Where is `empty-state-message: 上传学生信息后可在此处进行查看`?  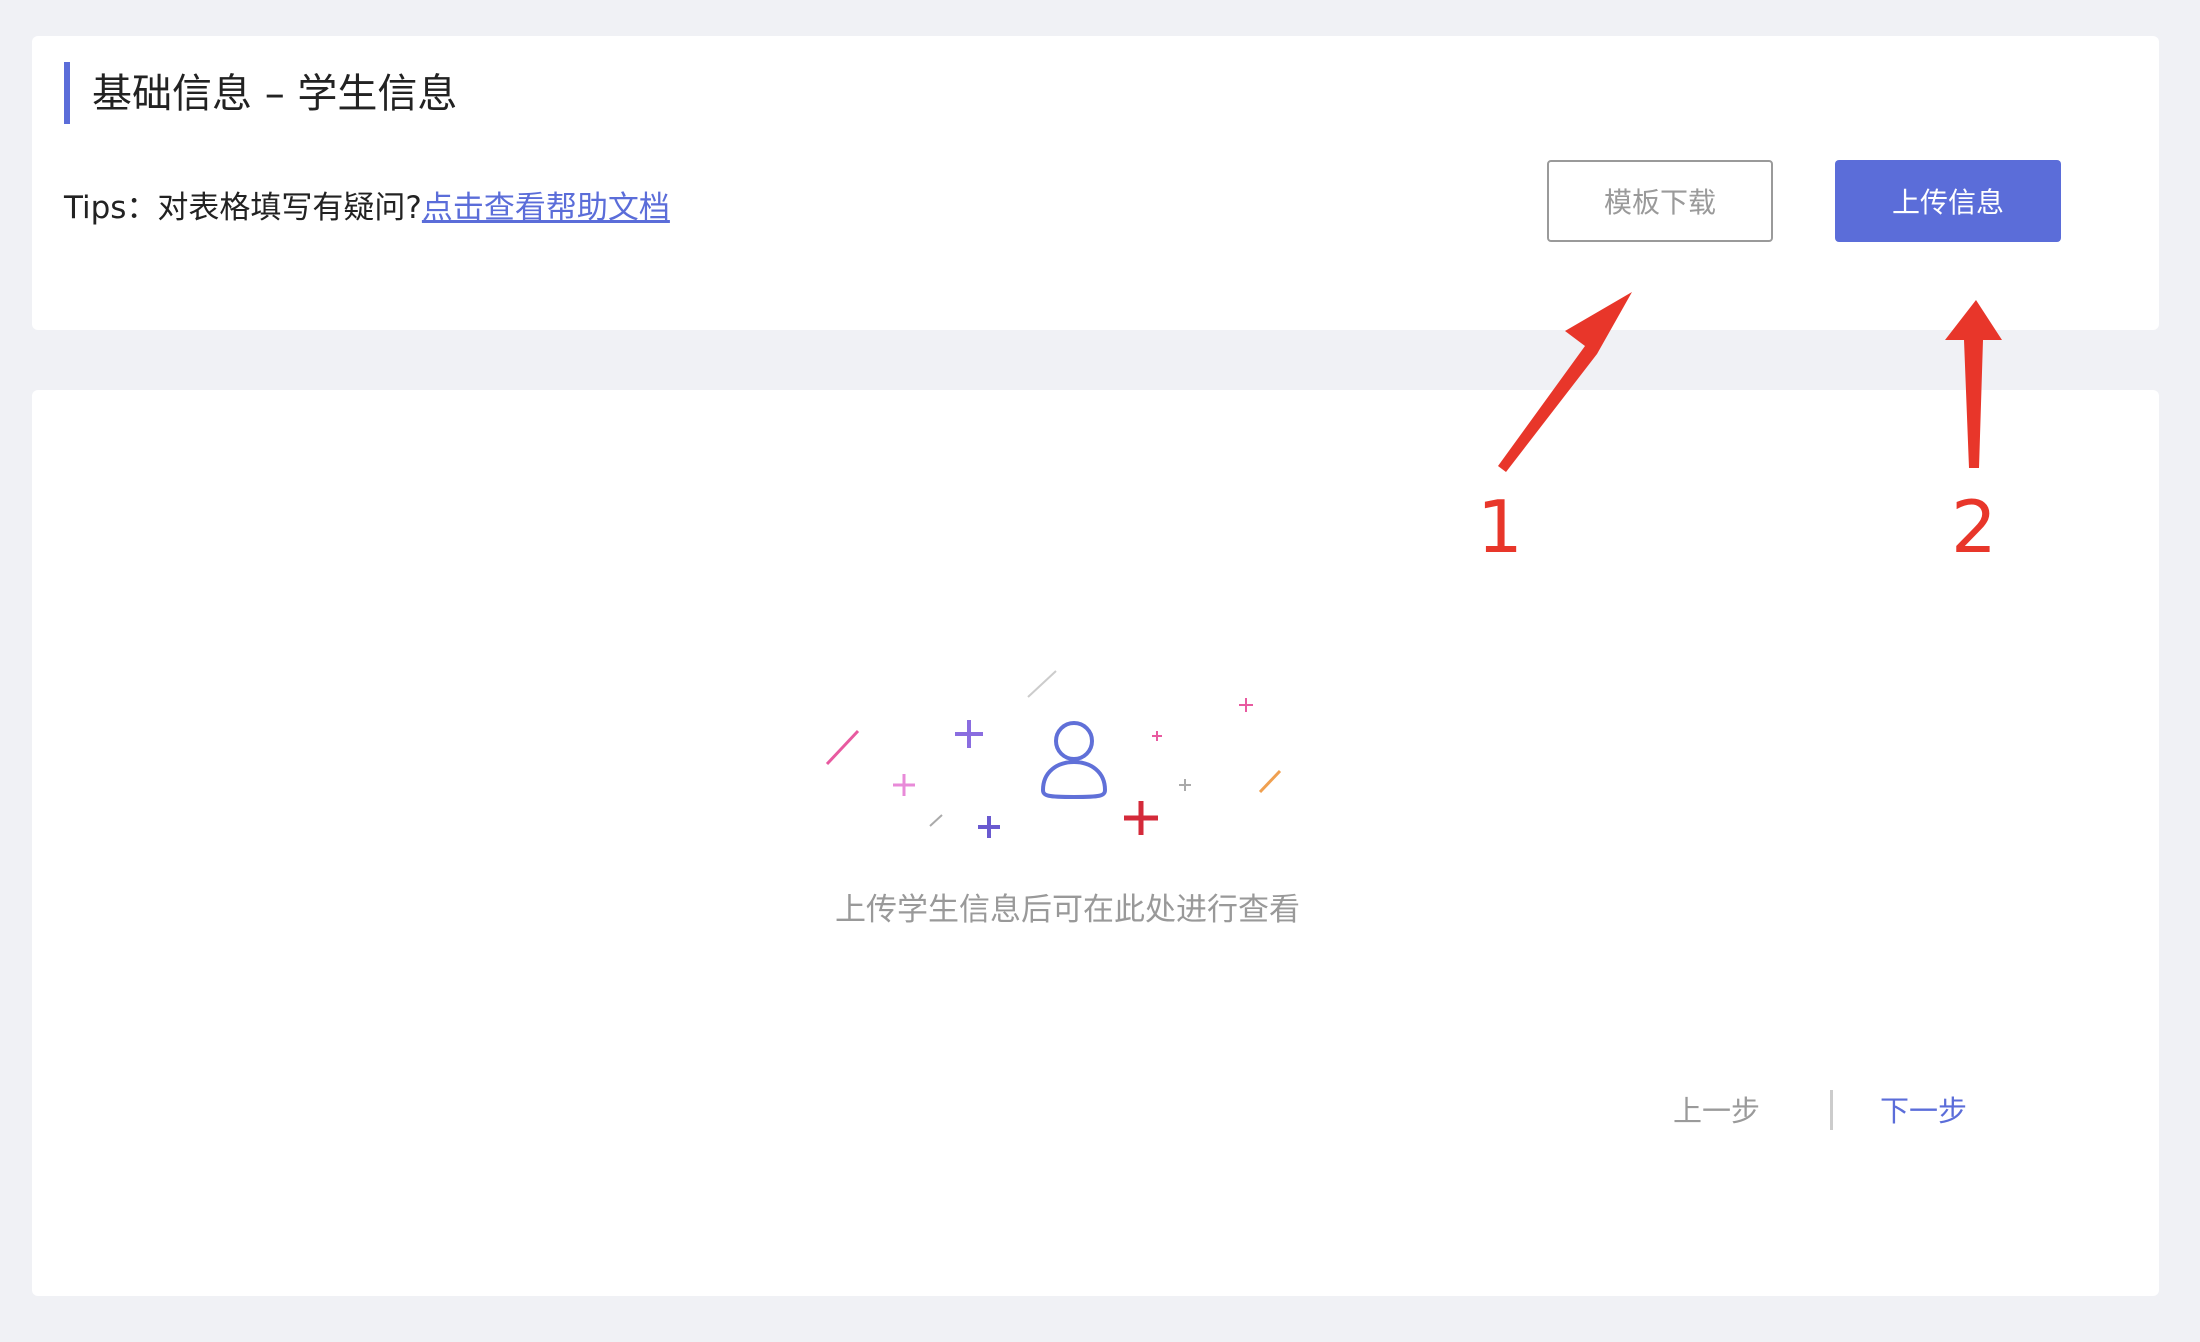
empty-state-message: 上传学生信息后可在此处进行查看 is located at coordinates (1067, 910).